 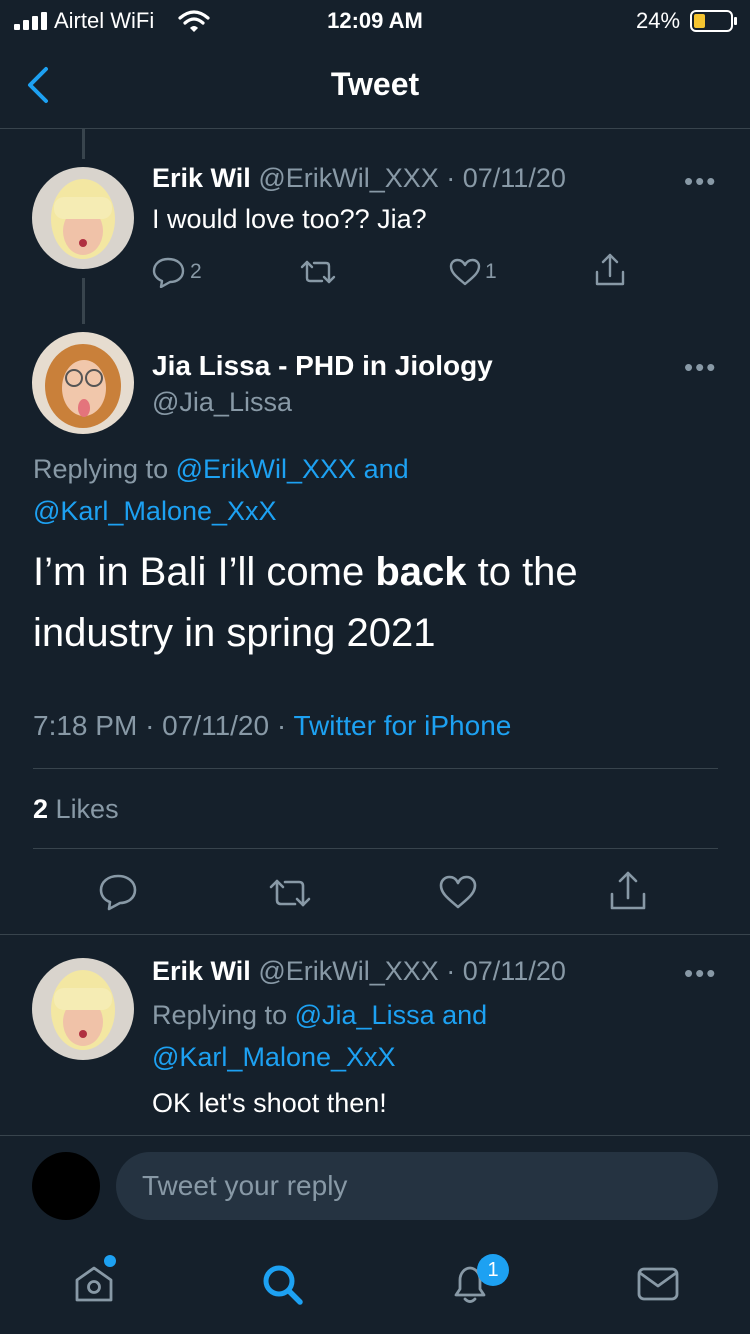 What do you see at coordinates (322, 366) in the screenshot?
I see `author-name: Jia Lissa - PHD in Jiology` at bounding box center [322, 366].